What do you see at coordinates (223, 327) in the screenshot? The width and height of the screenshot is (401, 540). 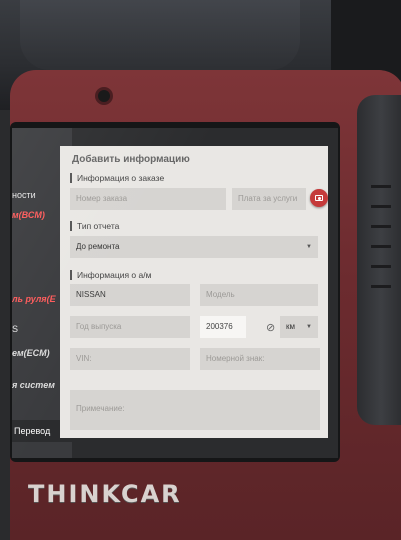 I see `mileage-input: 200376` at bounding box center [223, 327].